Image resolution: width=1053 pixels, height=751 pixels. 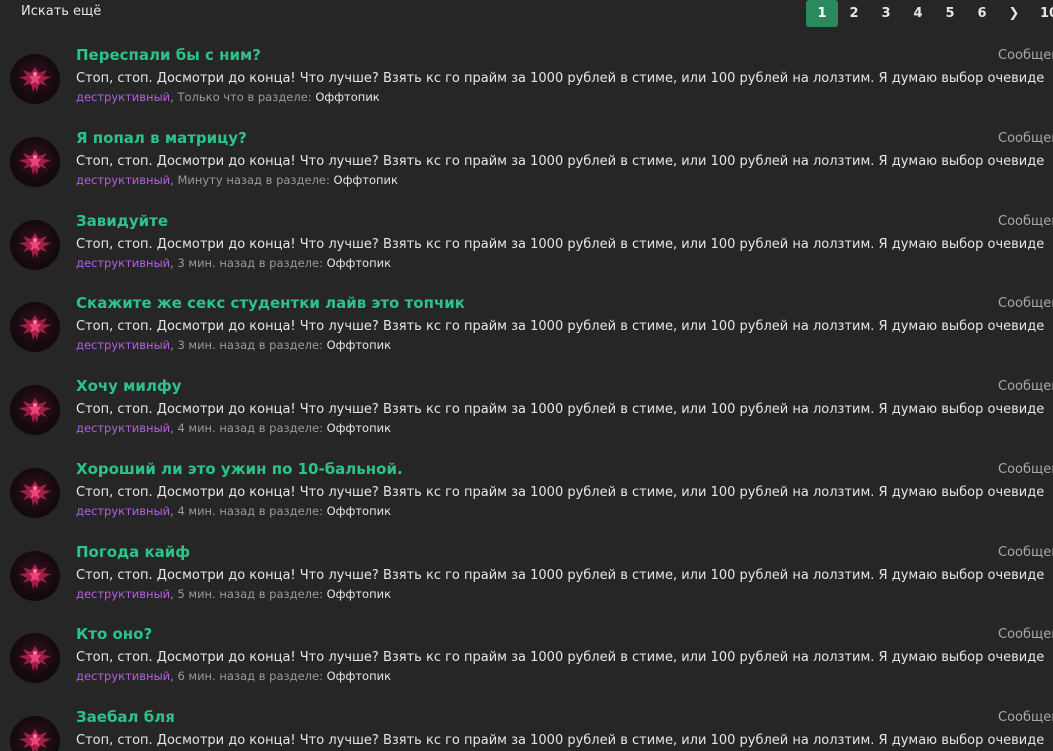 What do you see at coordinates (161, 138) in the screenshot?
I see `thread-title-link: Я попал в матрицу?` at bounding box center [161, 138].